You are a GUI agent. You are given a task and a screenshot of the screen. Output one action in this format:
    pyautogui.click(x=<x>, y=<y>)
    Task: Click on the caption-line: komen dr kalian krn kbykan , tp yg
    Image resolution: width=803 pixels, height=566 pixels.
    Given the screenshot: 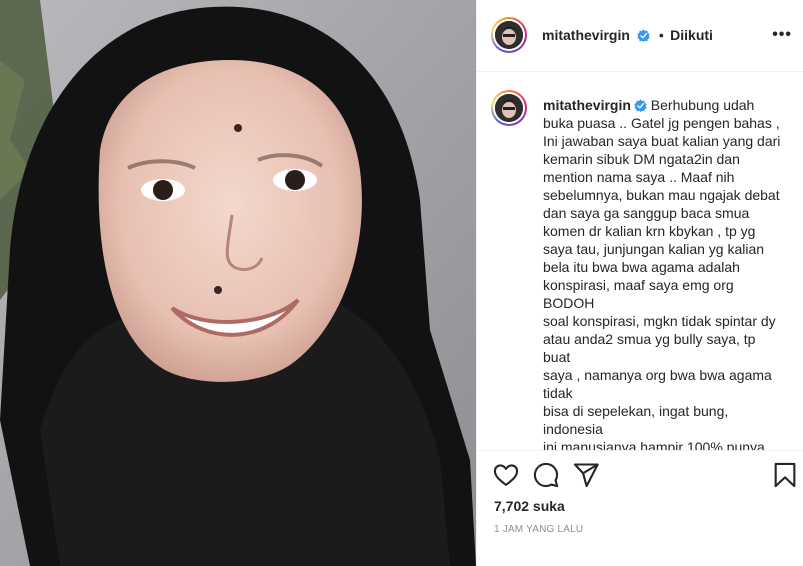 What is the action you would take?
    pyautogui.click(x=649, y=231)
    